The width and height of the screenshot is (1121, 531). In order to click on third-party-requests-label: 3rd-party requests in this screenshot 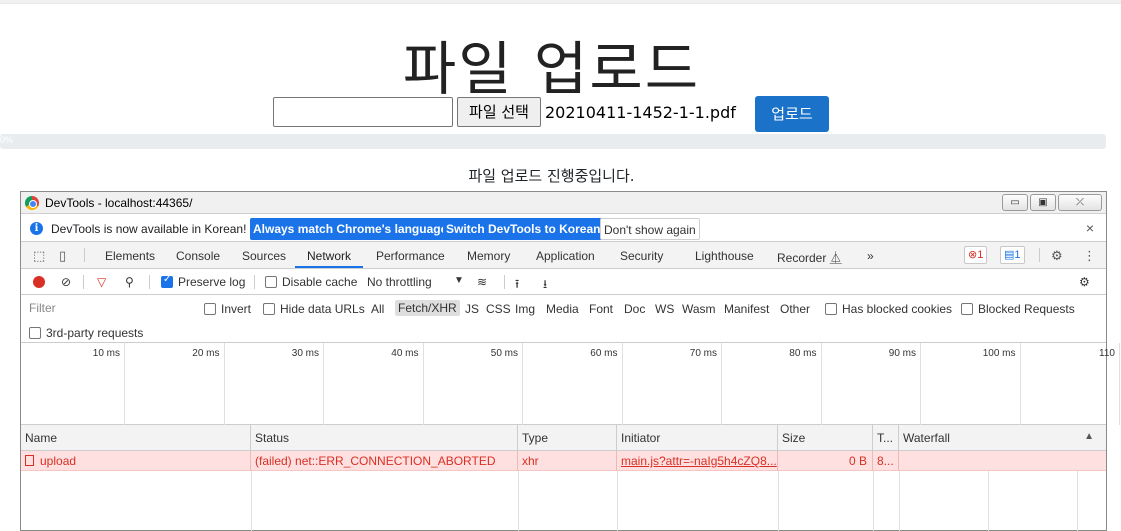, I will do `click(95, 333)`.